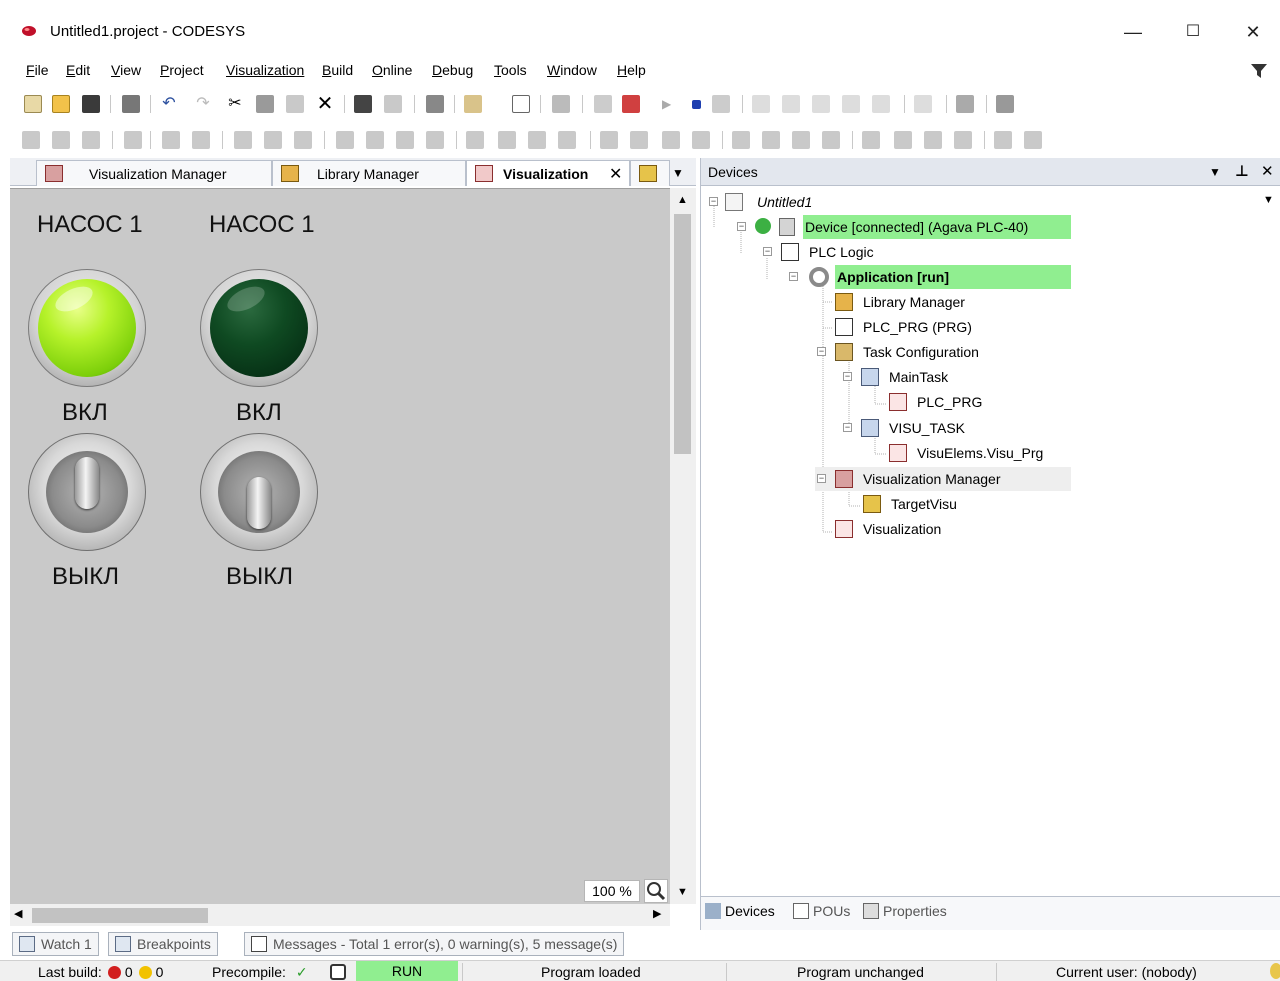  Describe the element at coordinates (1133, 32) in the screenshot. I see `minimize-button: —` at that location.